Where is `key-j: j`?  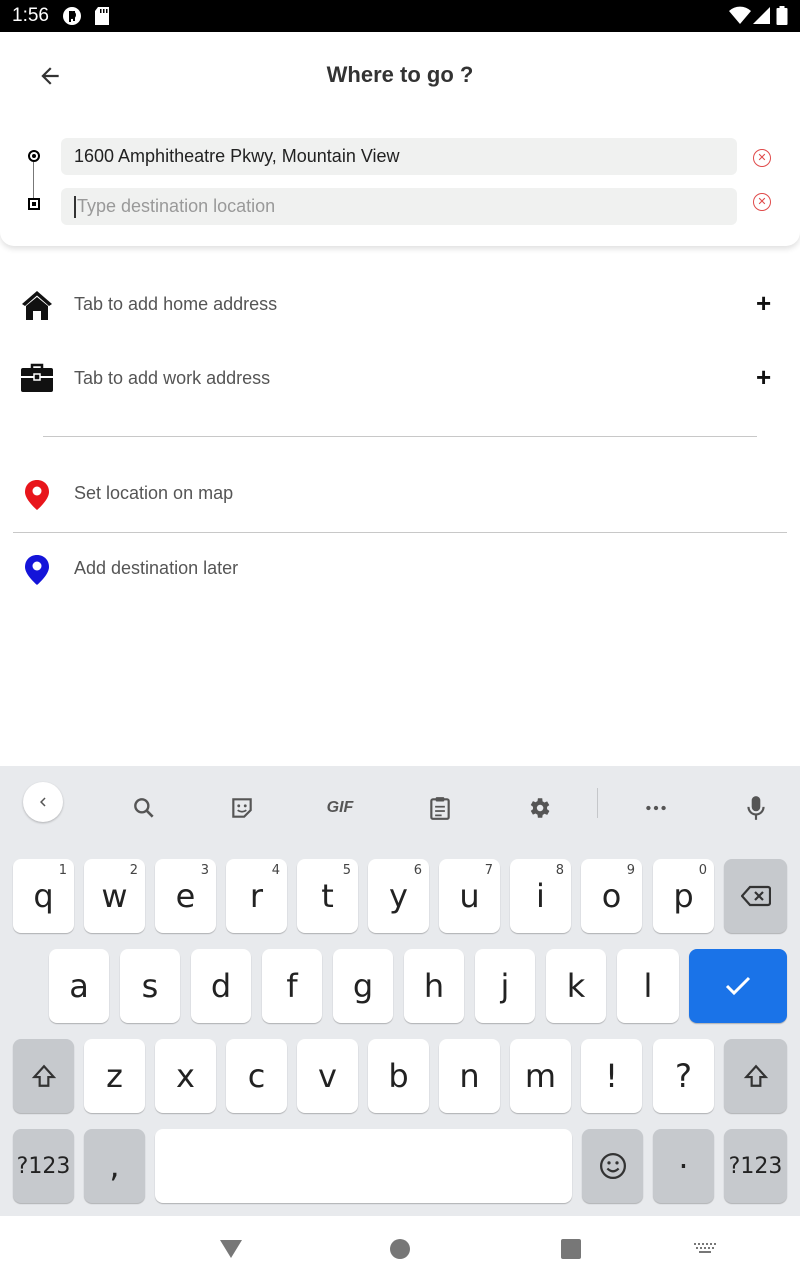
key-j: j is located at coordinates (505, 986).